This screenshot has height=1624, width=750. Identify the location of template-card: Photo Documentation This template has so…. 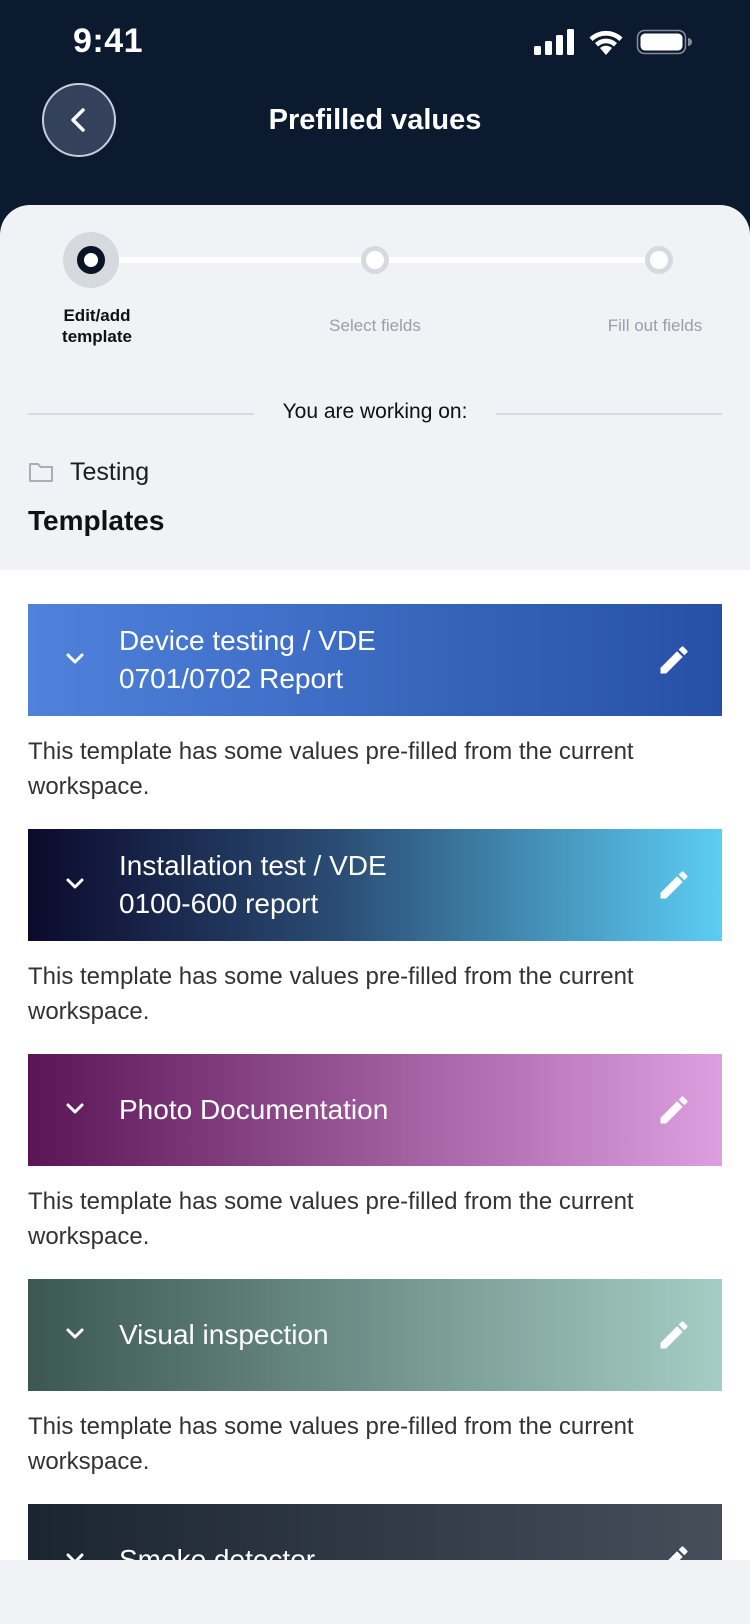
(375, 1154).